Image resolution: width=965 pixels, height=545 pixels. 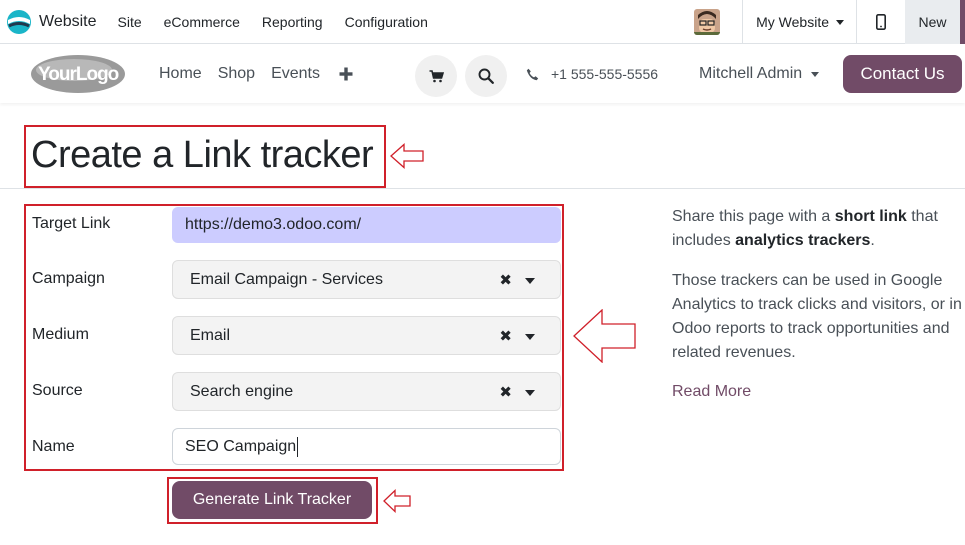 What do you see at coordinates (57, 390) in the screenshot?
I see `source-label: Source` at bounding box center [57, 390].